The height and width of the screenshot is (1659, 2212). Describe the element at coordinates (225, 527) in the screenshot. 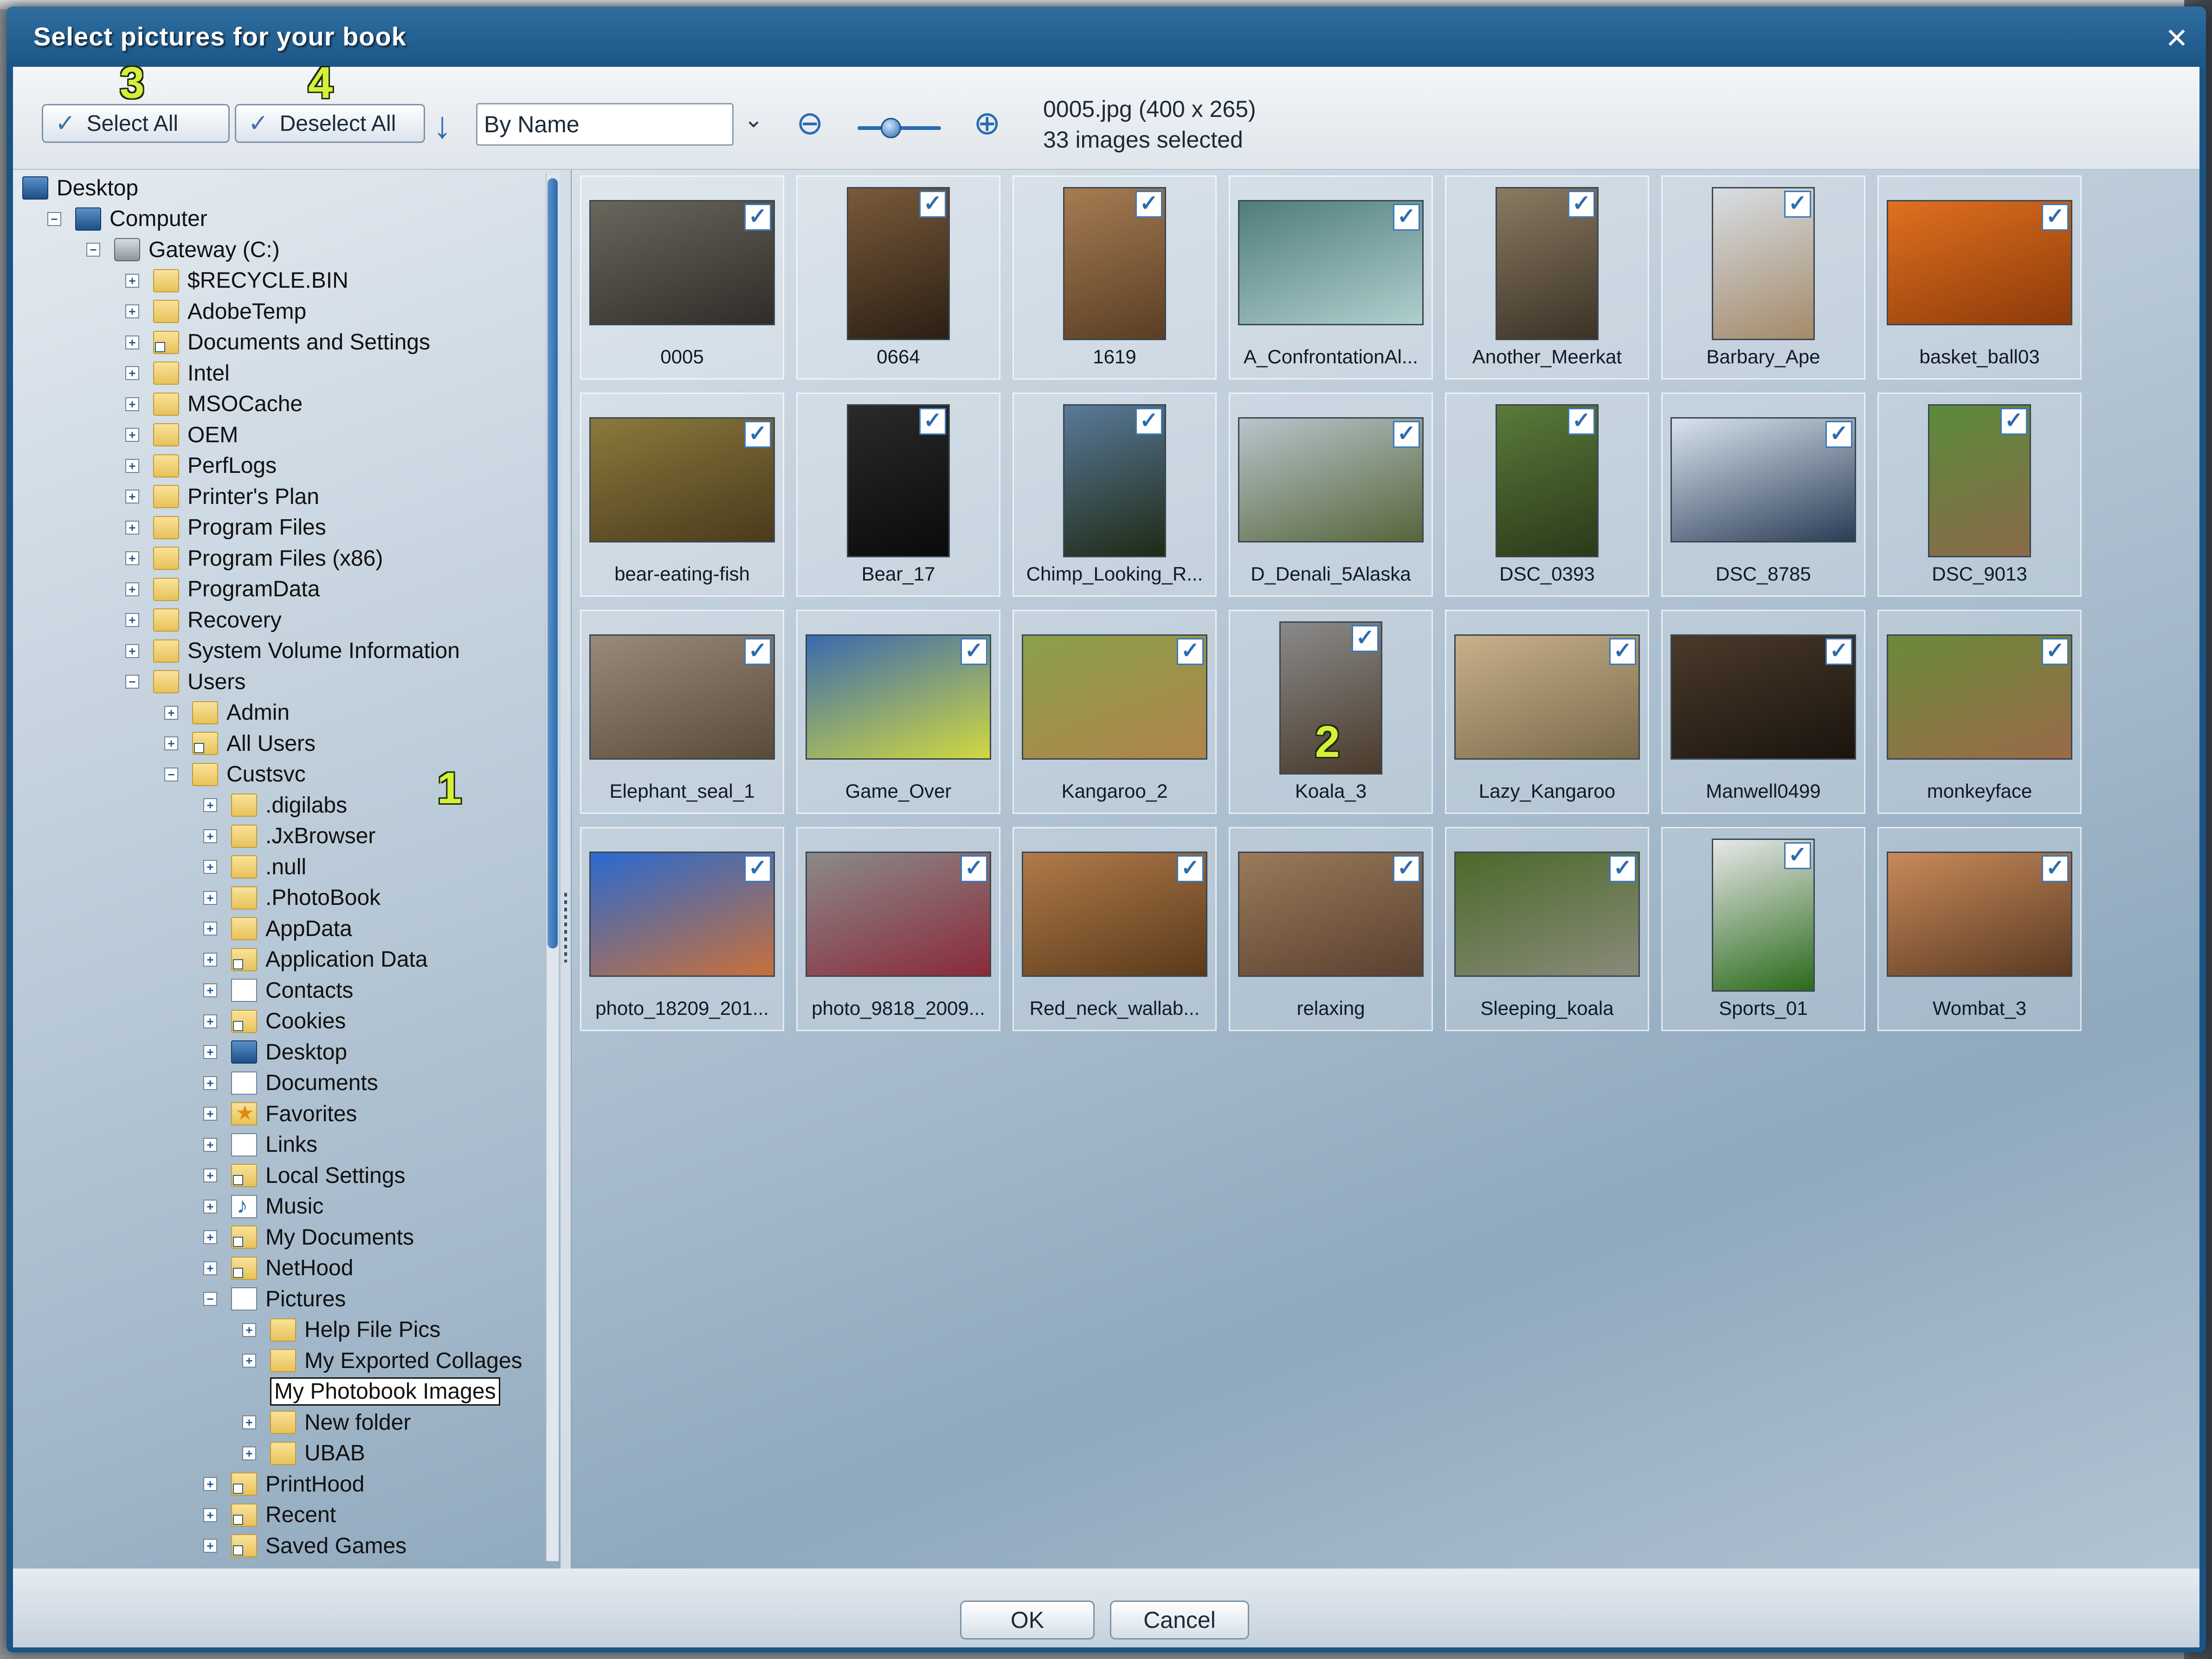

I see `tree-node: + Program Files` at that location.